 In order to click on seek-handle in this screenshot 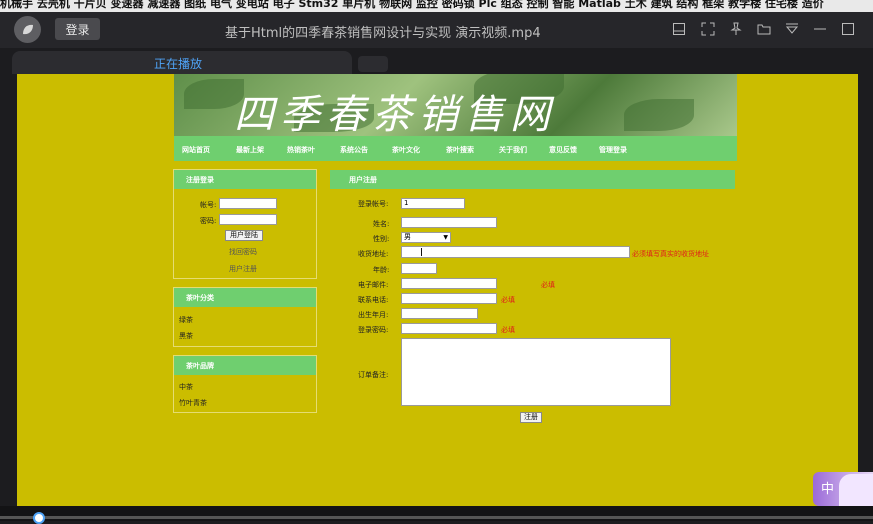, I will do `click(39, 518)`.